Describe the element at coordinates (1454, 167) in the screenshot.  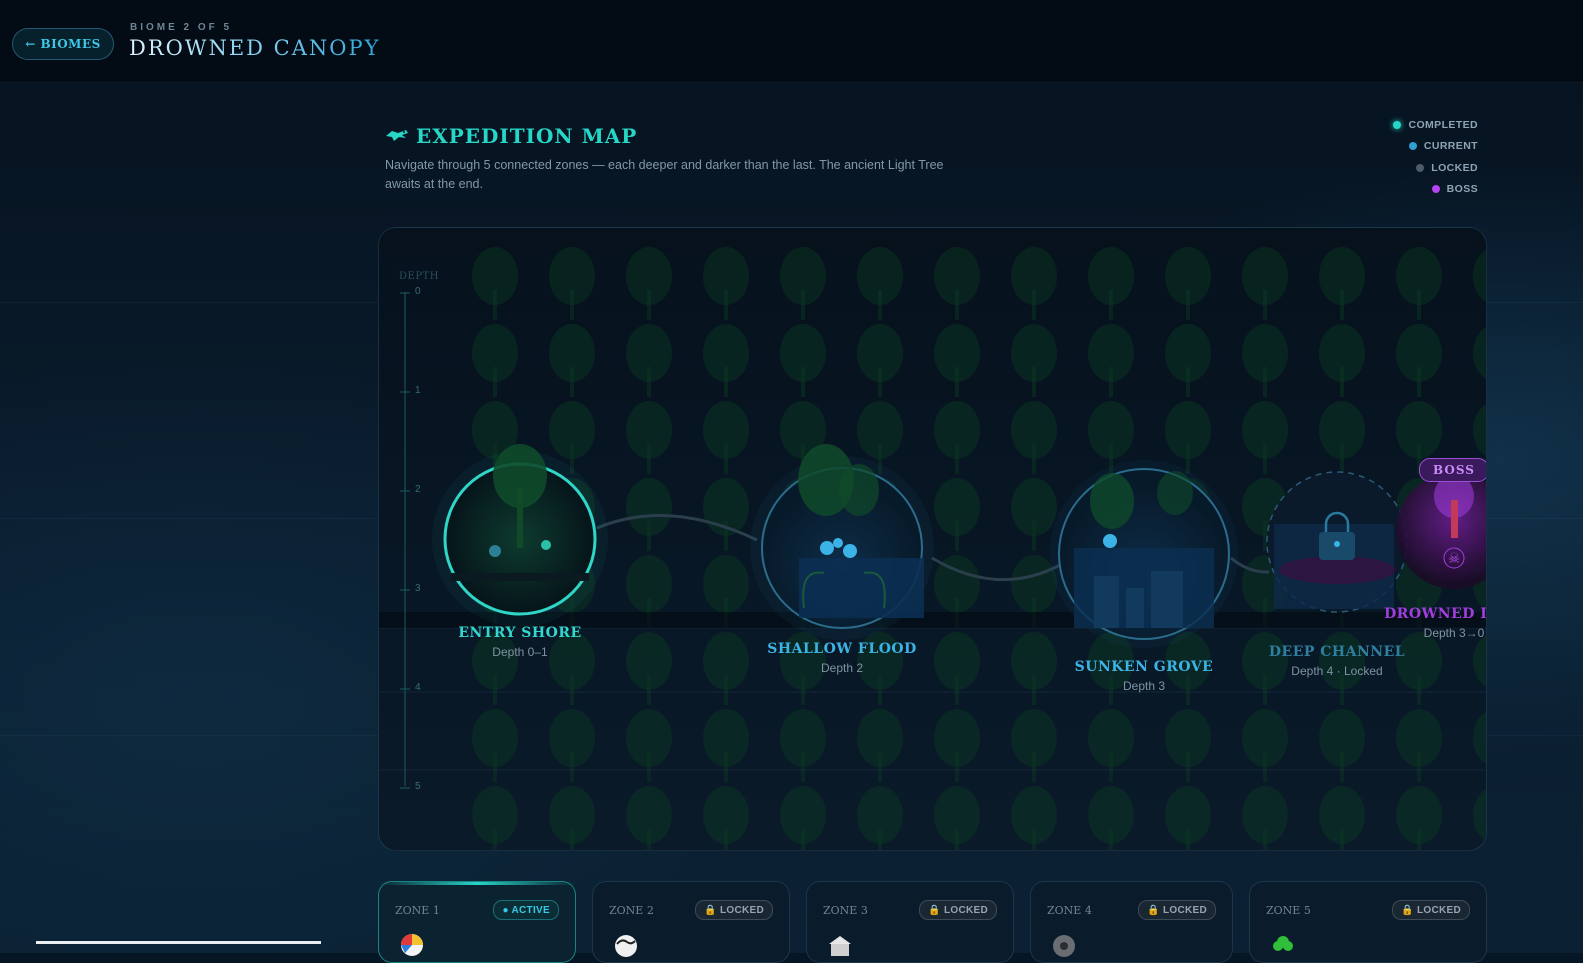
I see `legend-label: LOCKED` at that location.